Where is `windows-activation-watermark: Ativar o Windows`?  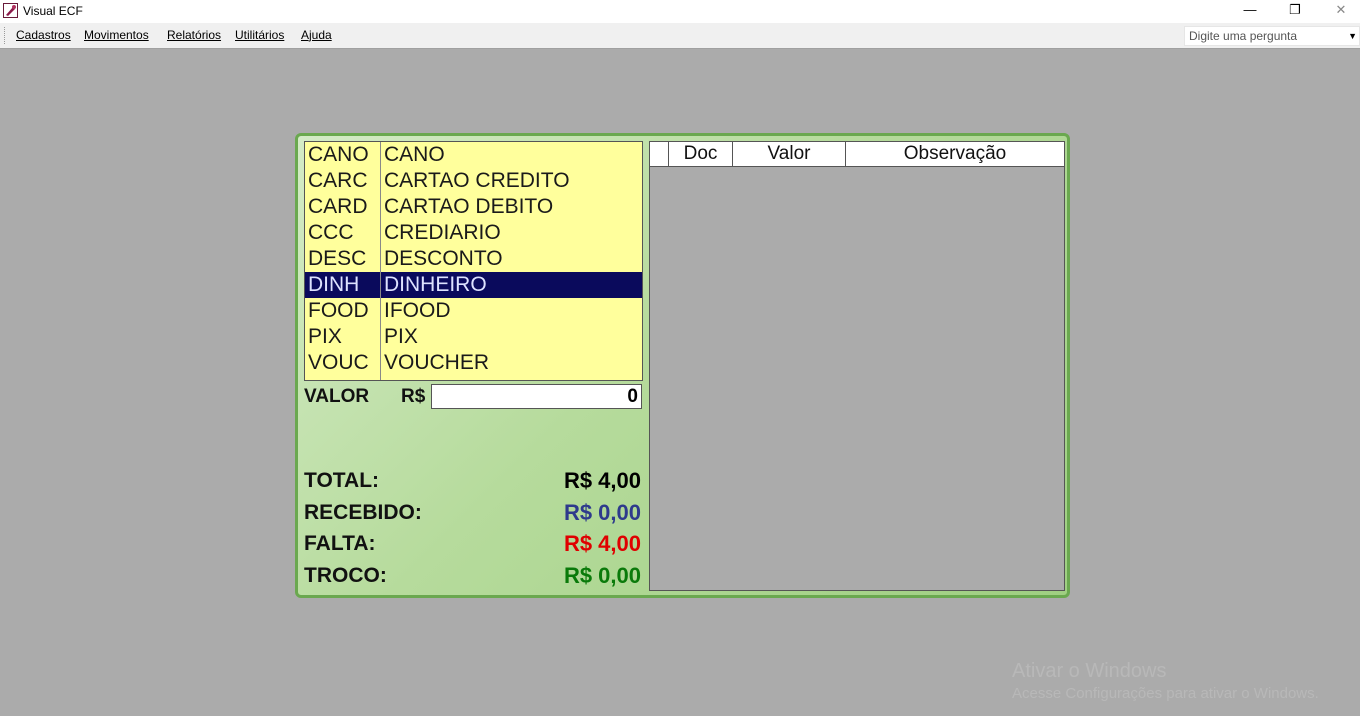
windows-activation-watermark: Ativar o Windows is located at coordinates (1089, 671).